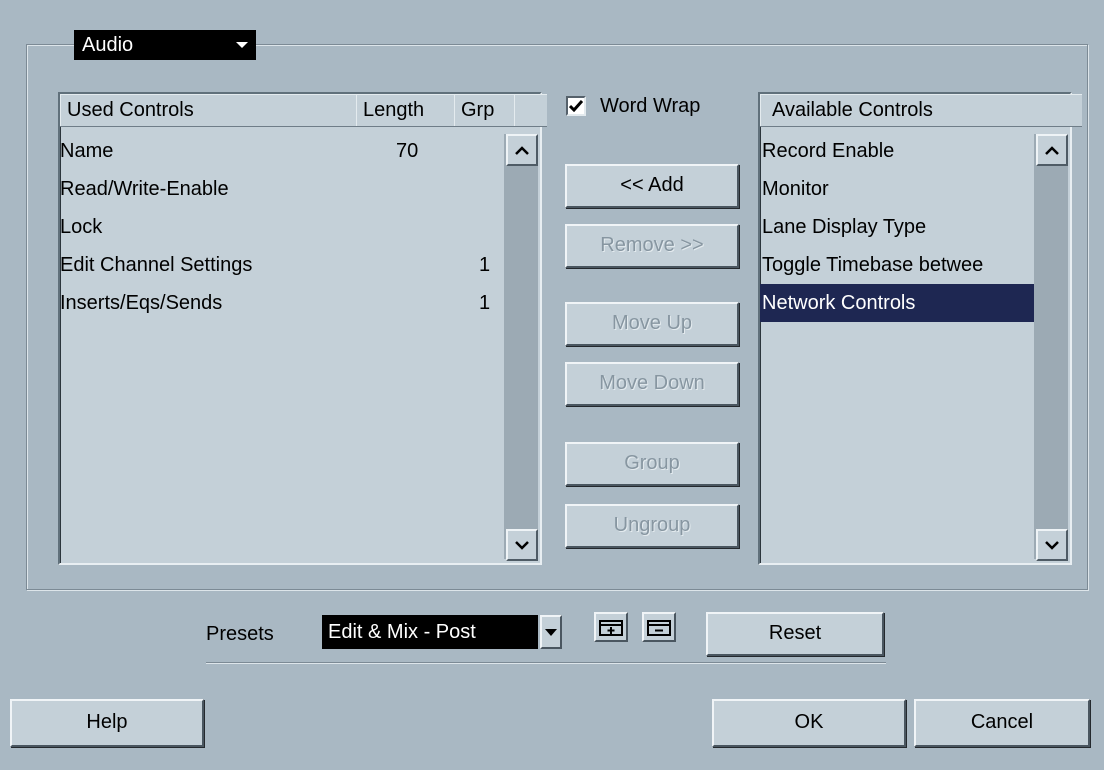 The height and width of the screenshot is (770, 1104). Describe the element at coordinates (839, 303) in the screenshot. I see `list-item-label: Network Controls` at that location.